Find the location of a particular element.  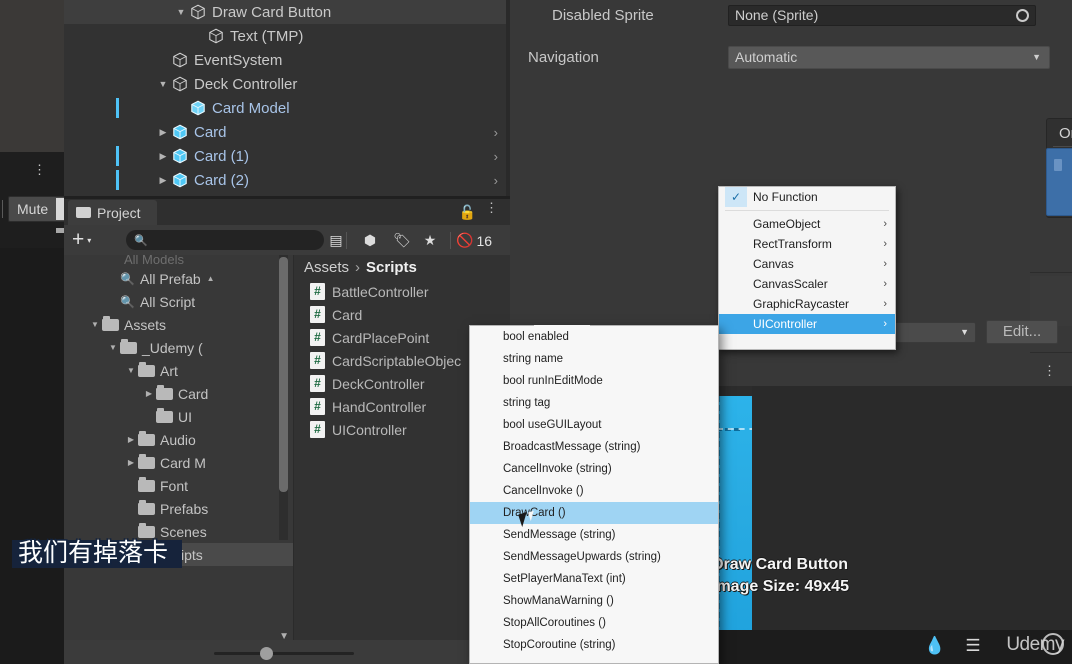

tree-scrollbar-thumb is located at coordinates (283, 374).